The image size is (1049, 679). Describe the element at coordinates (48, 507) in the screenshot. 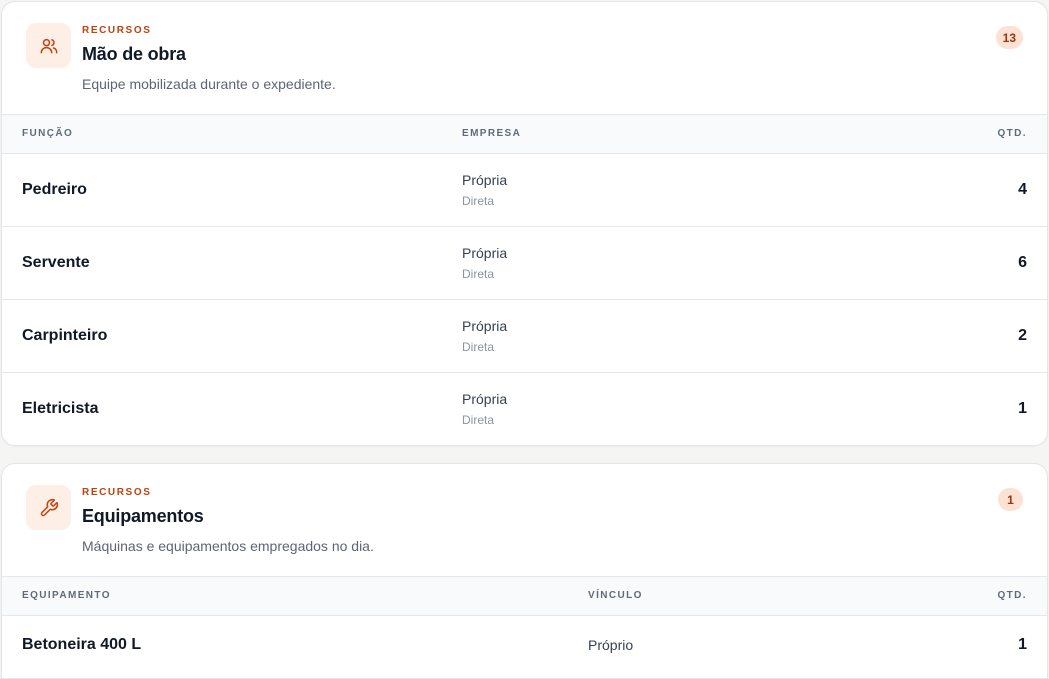

I see `wrench-icon` at that location.